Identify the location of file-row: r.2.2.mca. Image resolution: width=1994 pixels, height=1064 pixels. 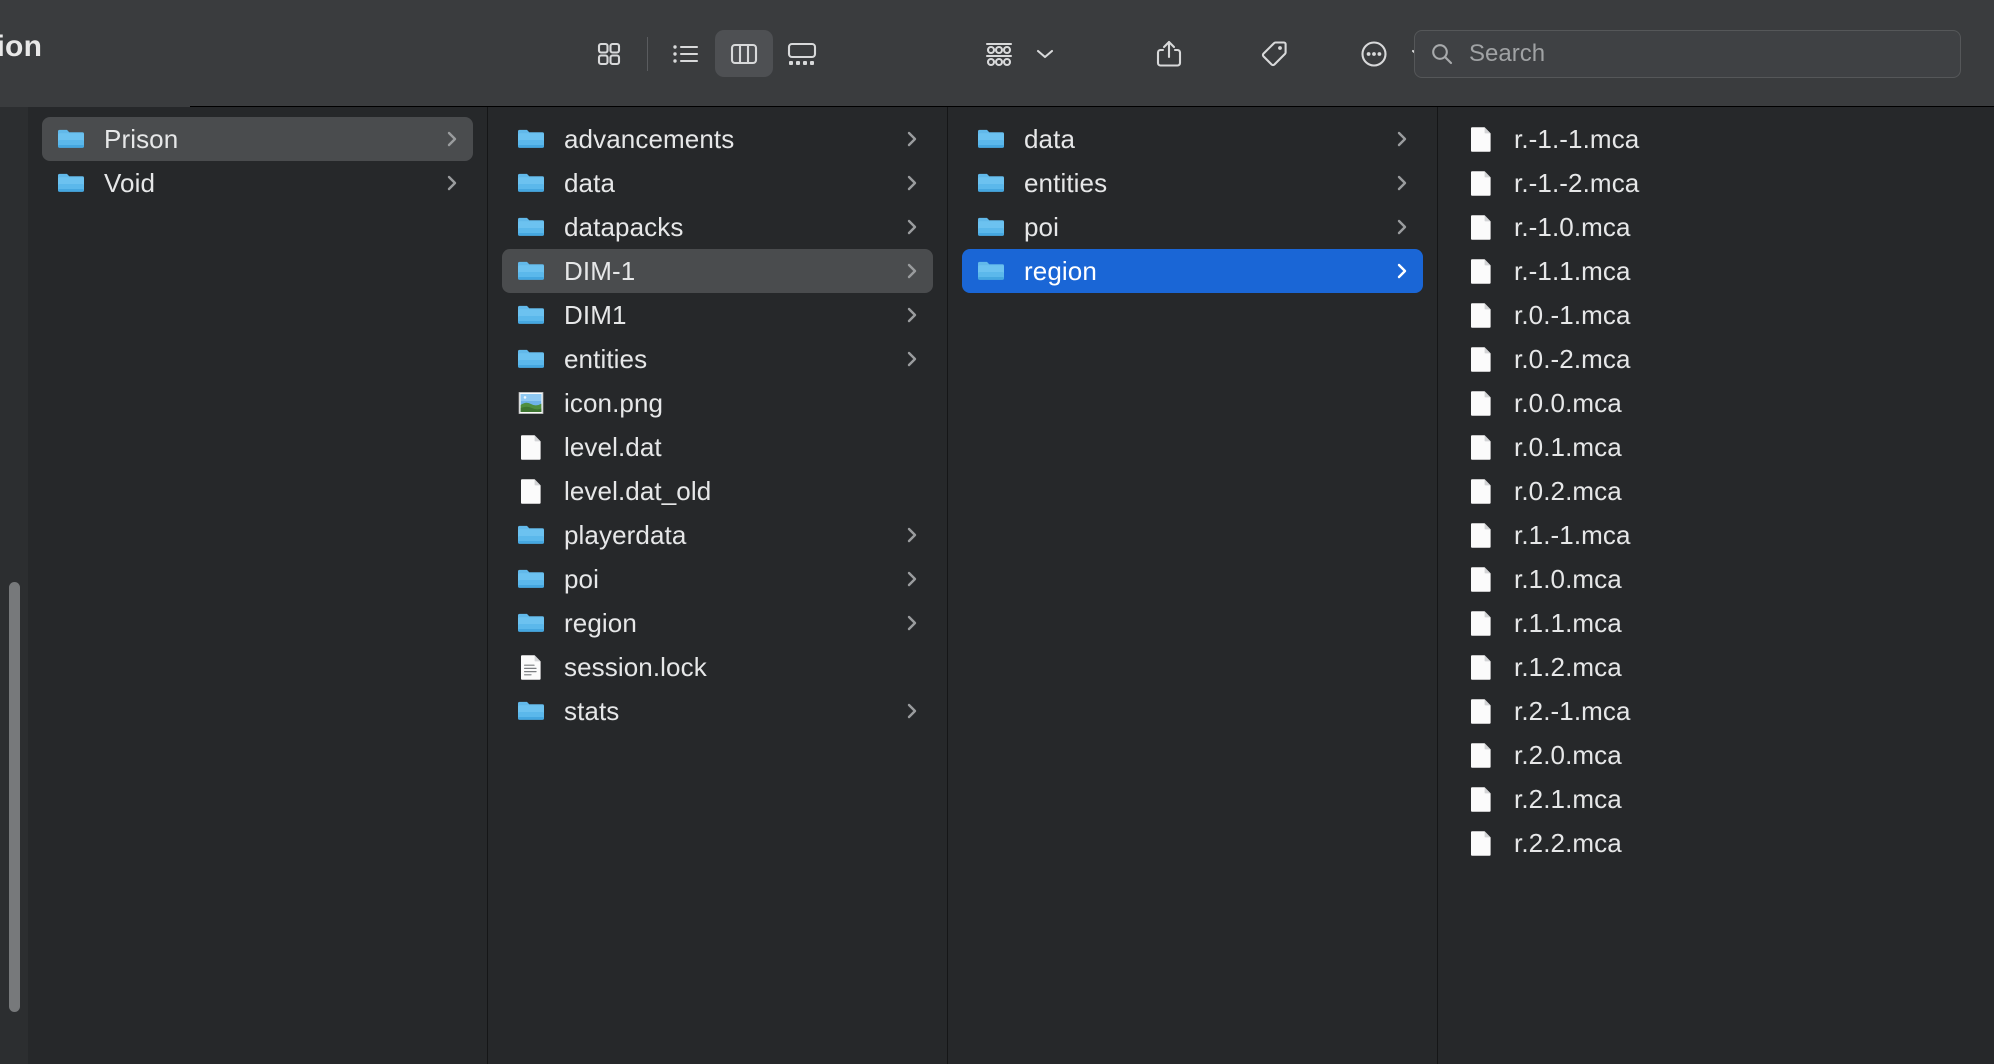
(1716, 843).